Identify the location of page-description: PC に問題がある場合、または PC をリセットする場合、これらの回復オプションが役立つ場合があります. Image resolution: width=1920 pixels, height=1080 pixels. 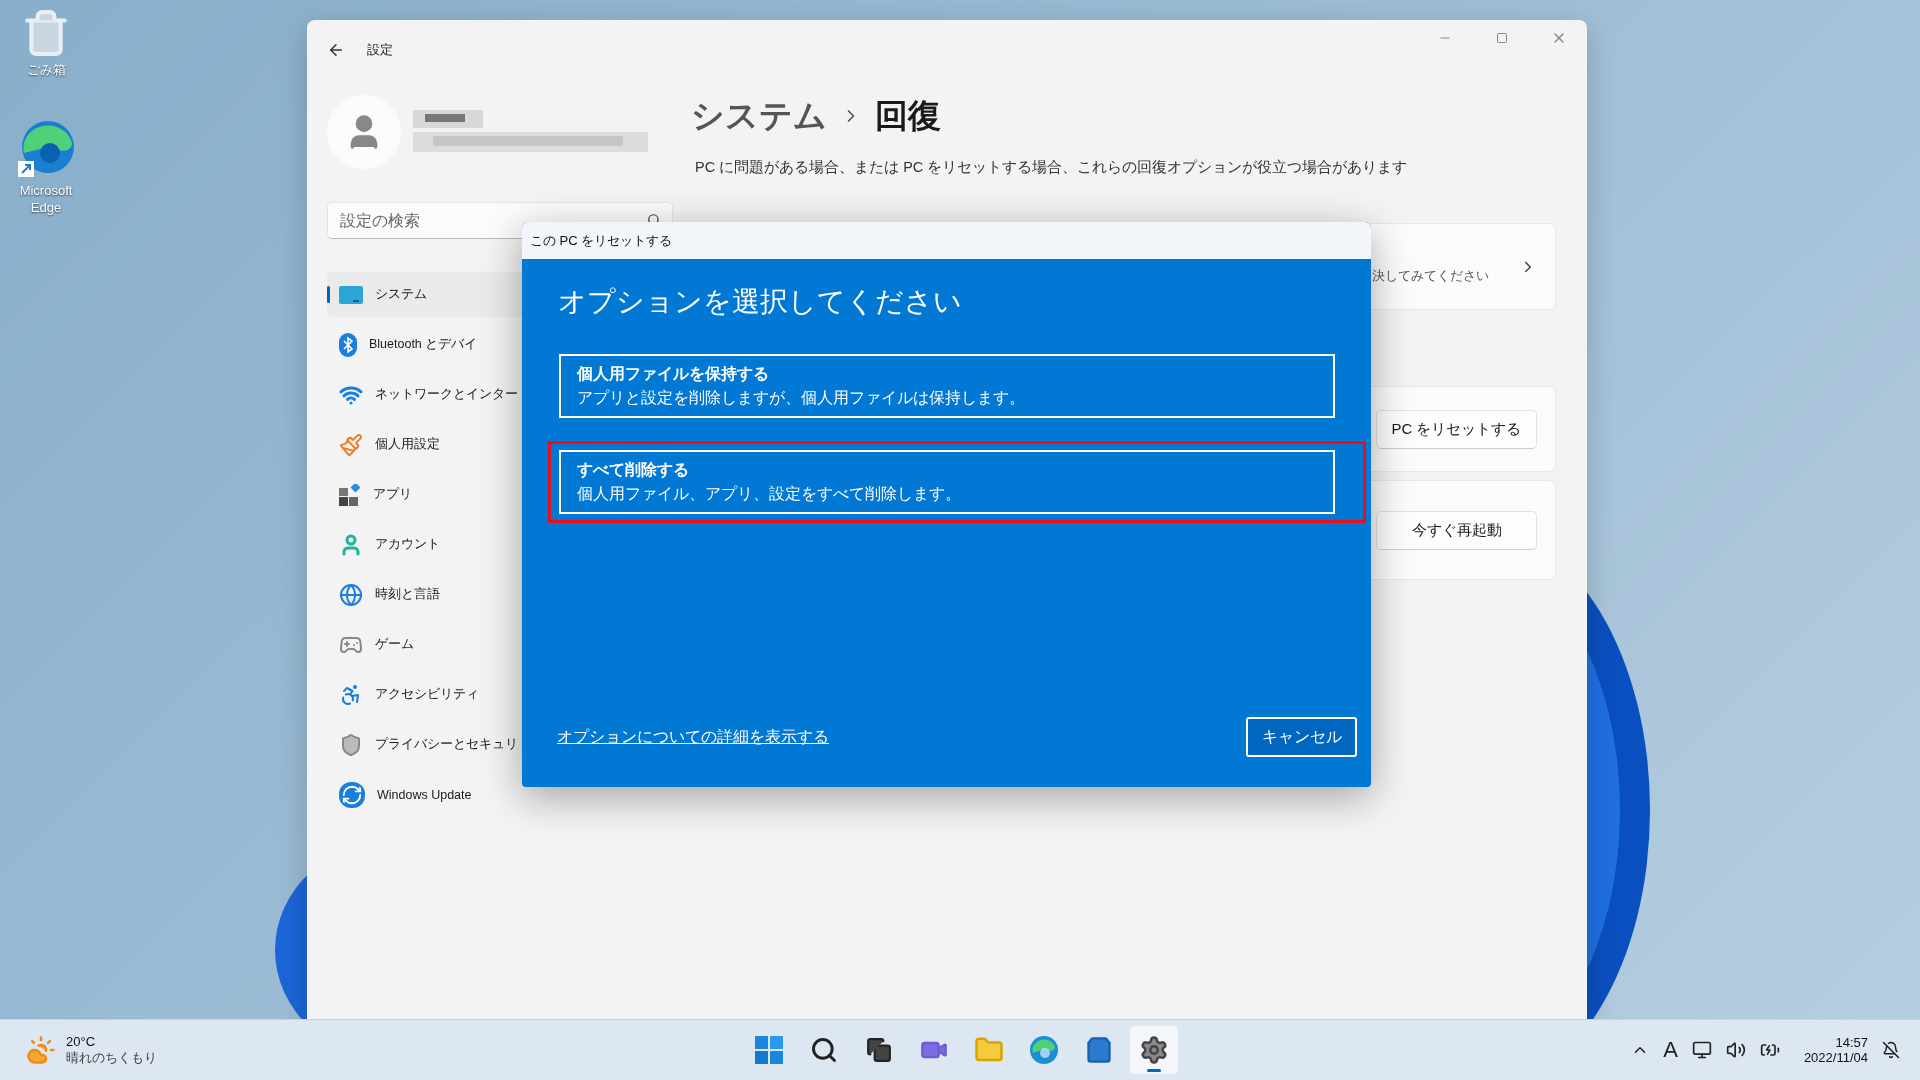
(1051, 167).